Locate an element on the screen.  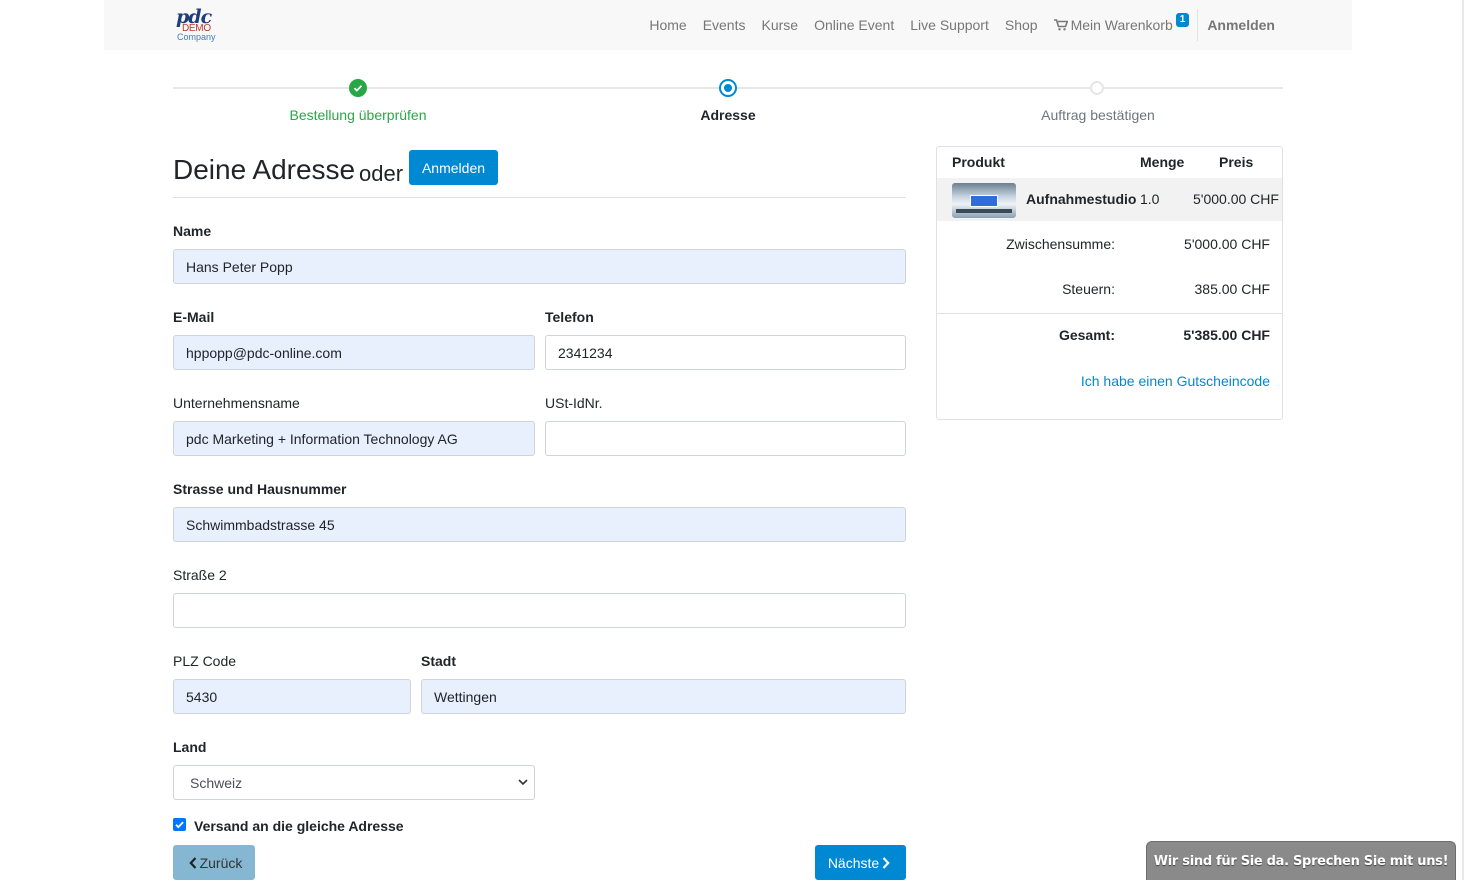
country-select: Schweiz is located at coordinates (354, 782).